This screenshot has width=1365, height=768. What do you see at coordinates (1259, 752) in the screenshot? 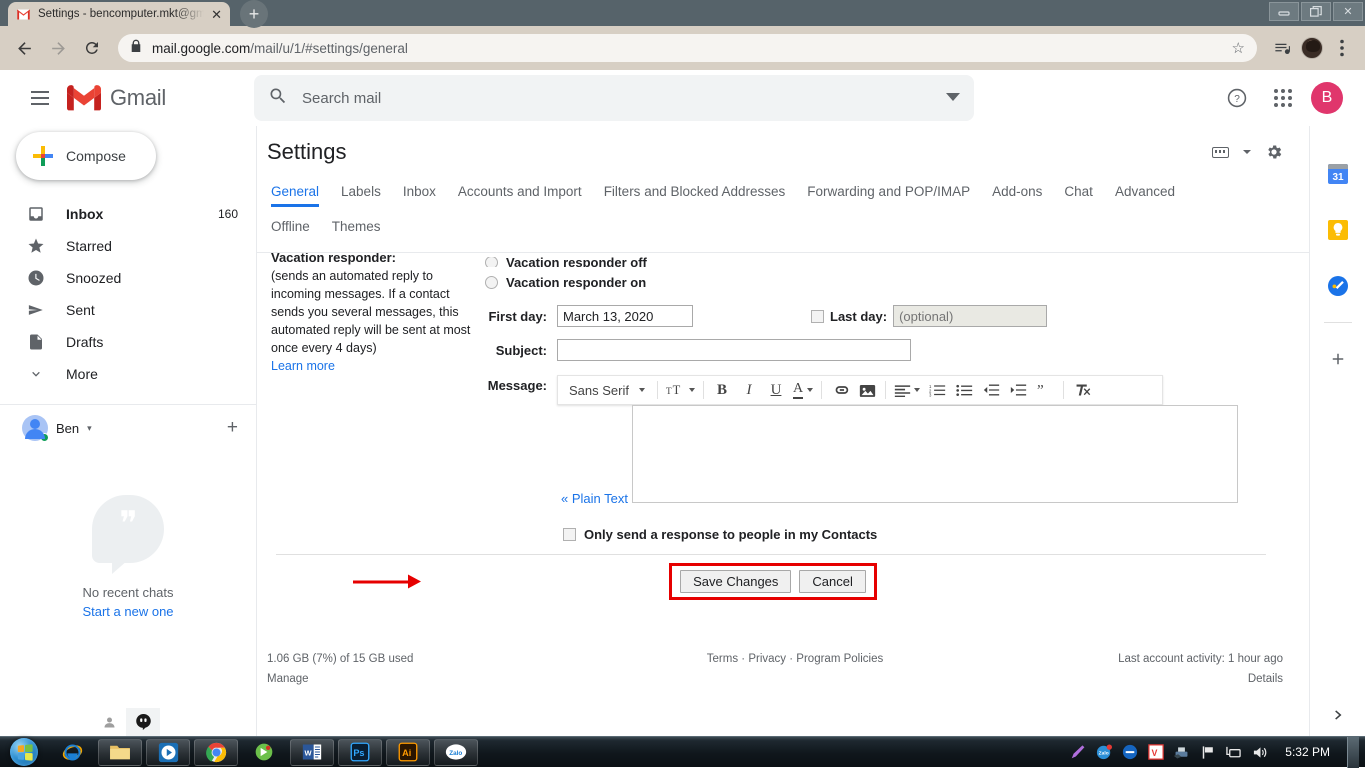
I see `volume-icon` at bounding box center [1259, 752].